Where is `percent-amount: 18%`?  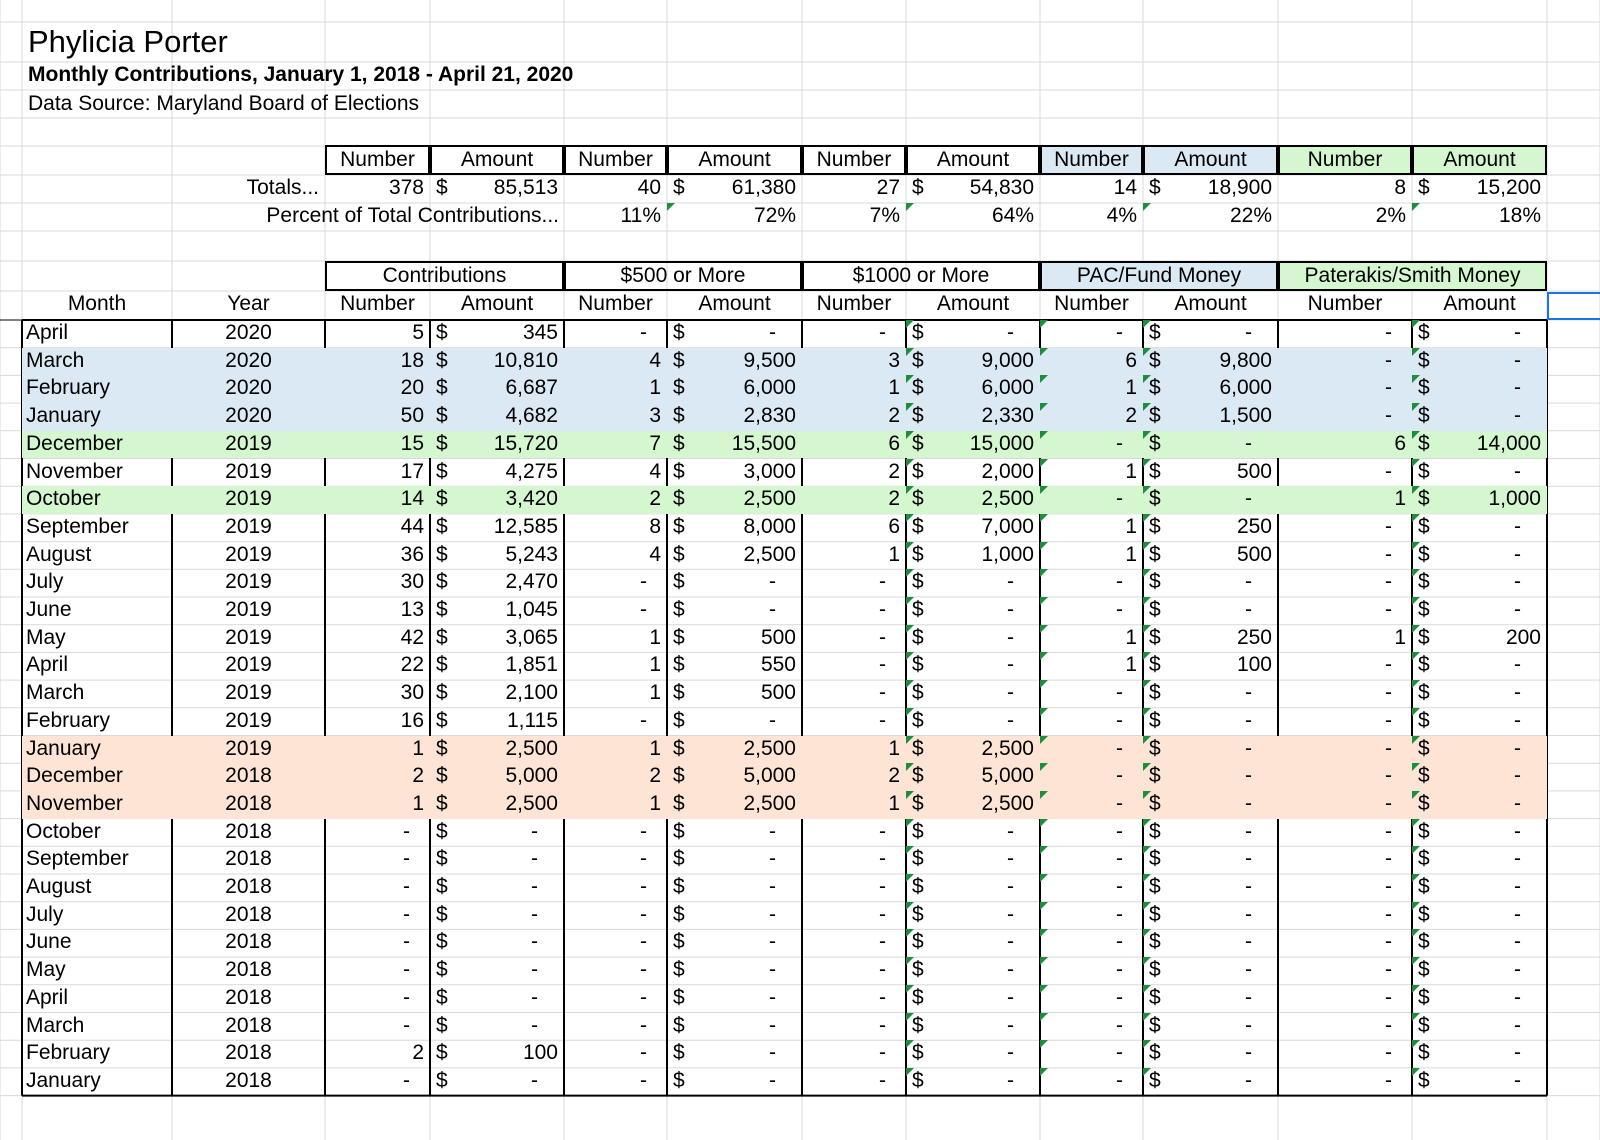
percent-amount: 18% is located at coordinates (1479, 217).